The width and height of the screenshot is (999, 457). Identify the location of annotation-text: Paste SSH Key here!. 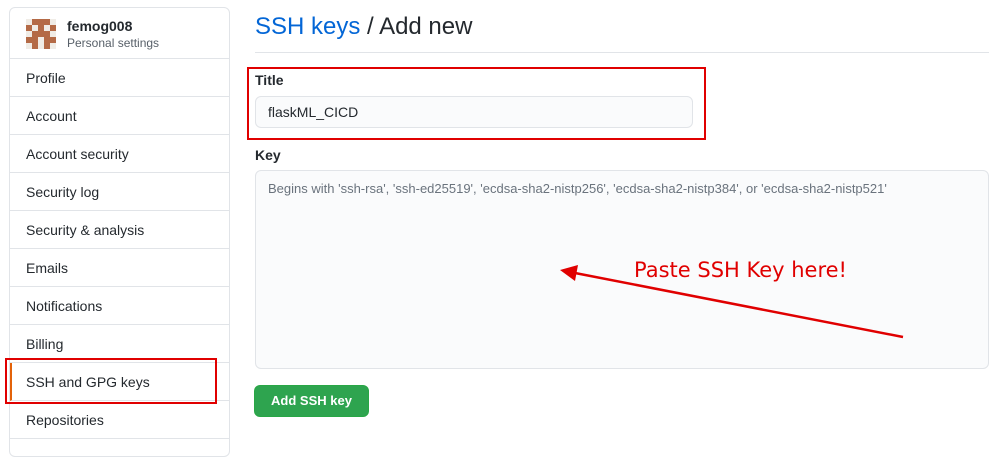
(740, 270).